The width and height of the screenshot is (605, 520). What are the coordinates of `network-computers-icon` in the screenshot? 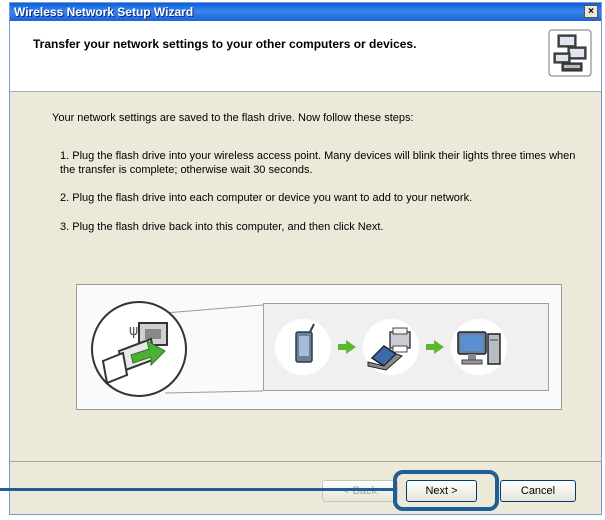 It's located at (570, 53).